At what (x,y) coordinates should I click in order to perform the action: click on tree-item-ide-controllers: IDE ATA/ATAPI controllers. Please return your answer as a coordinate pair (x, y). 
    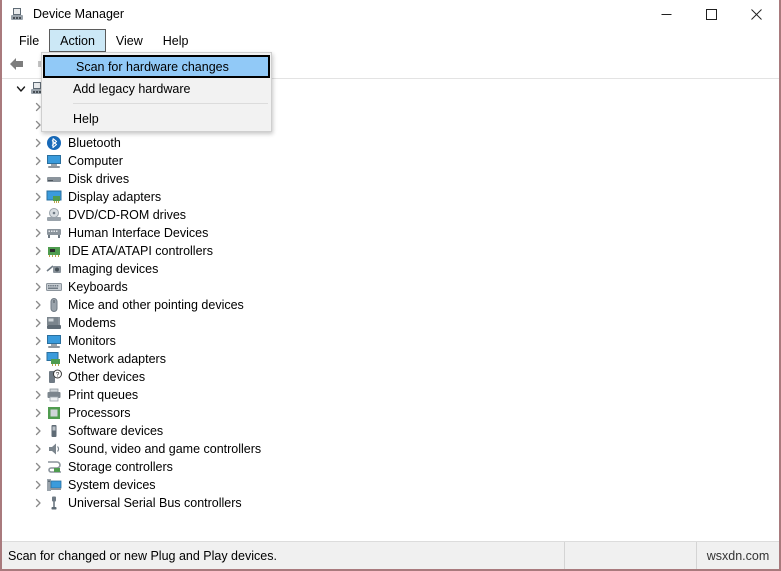
    Looking at the image, I should click on (147, 251).